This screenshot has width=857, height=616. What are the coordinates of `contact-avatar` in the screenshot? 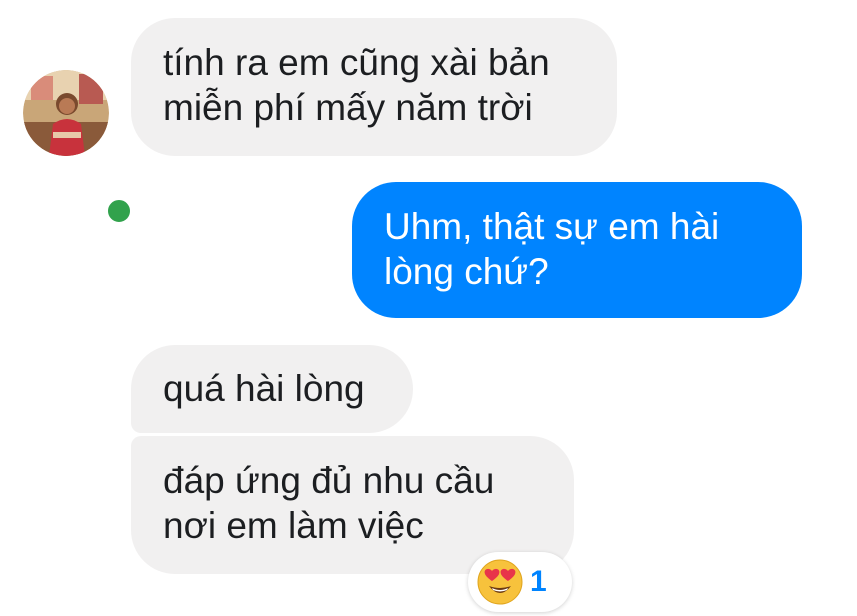 It's located at (78, 148).